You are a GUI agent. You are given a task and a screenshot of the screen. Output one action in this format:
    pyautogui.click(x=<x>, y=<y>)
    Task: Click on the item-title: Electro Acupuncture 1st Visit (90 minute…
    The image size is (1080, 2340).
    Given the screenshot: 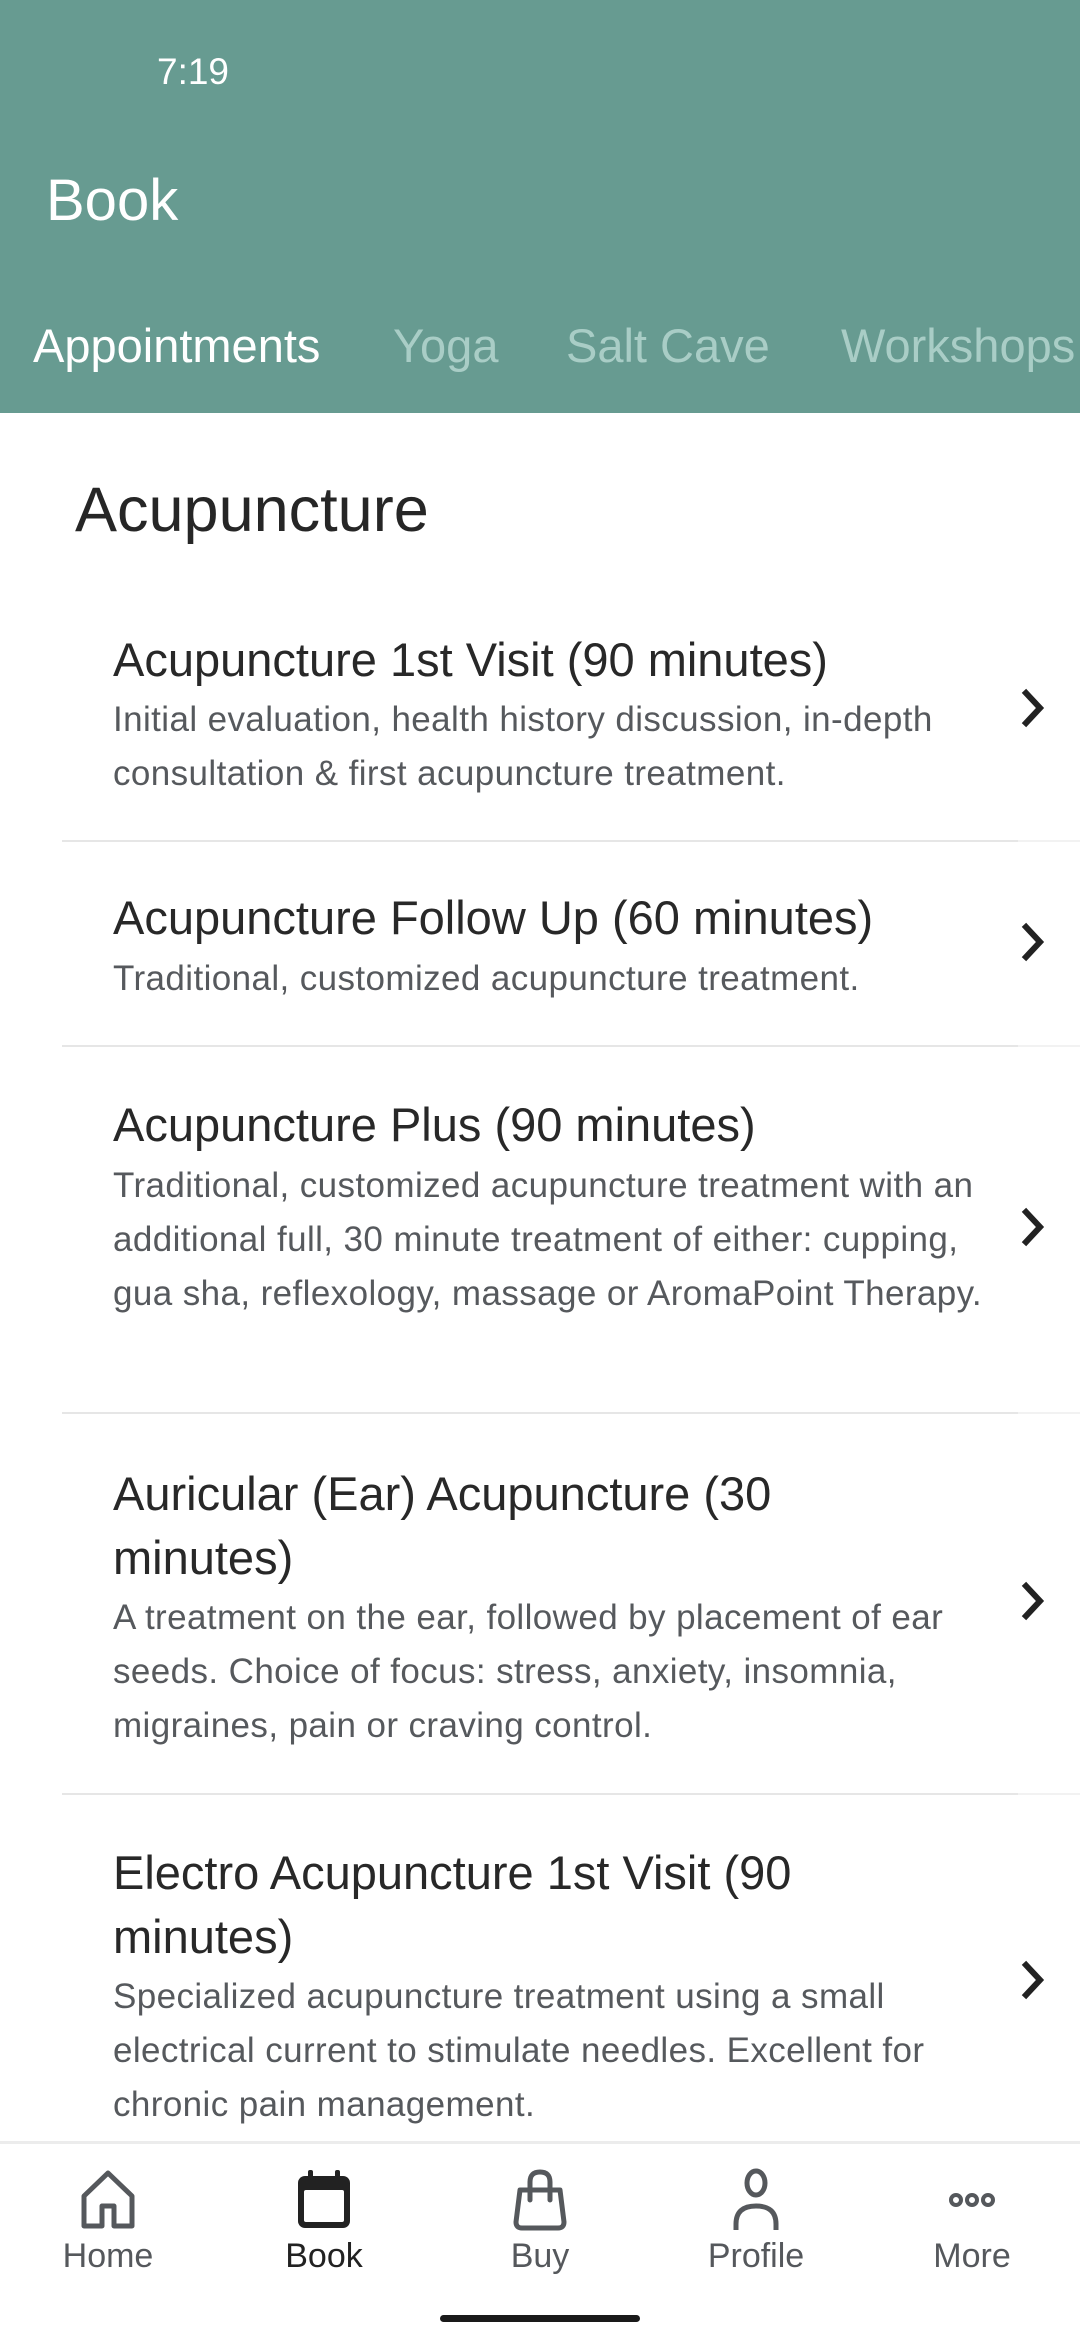 What is the action you would take?
    pyautogui.click(x=452, y=1904)
    